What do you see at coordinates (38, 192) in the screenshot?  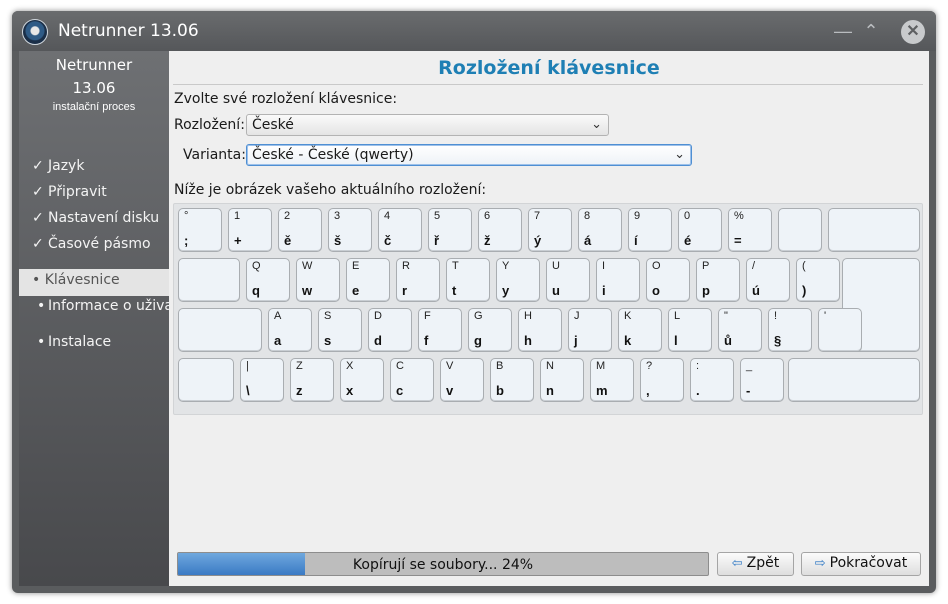 I see `check-icon: ✓` at bounding box center [38, 192].